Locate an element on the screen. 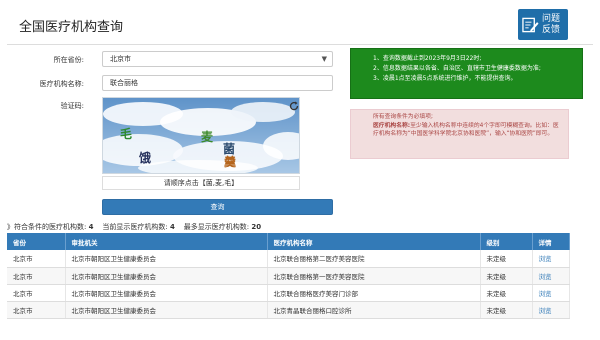 This screenshot has height=340, width=600. table-row: 北京市 北京市朝阳区卫生健康委员会 北京联合丽格医疗美容门诊部 未定级 浏览 is located at coordinates (288, 293).